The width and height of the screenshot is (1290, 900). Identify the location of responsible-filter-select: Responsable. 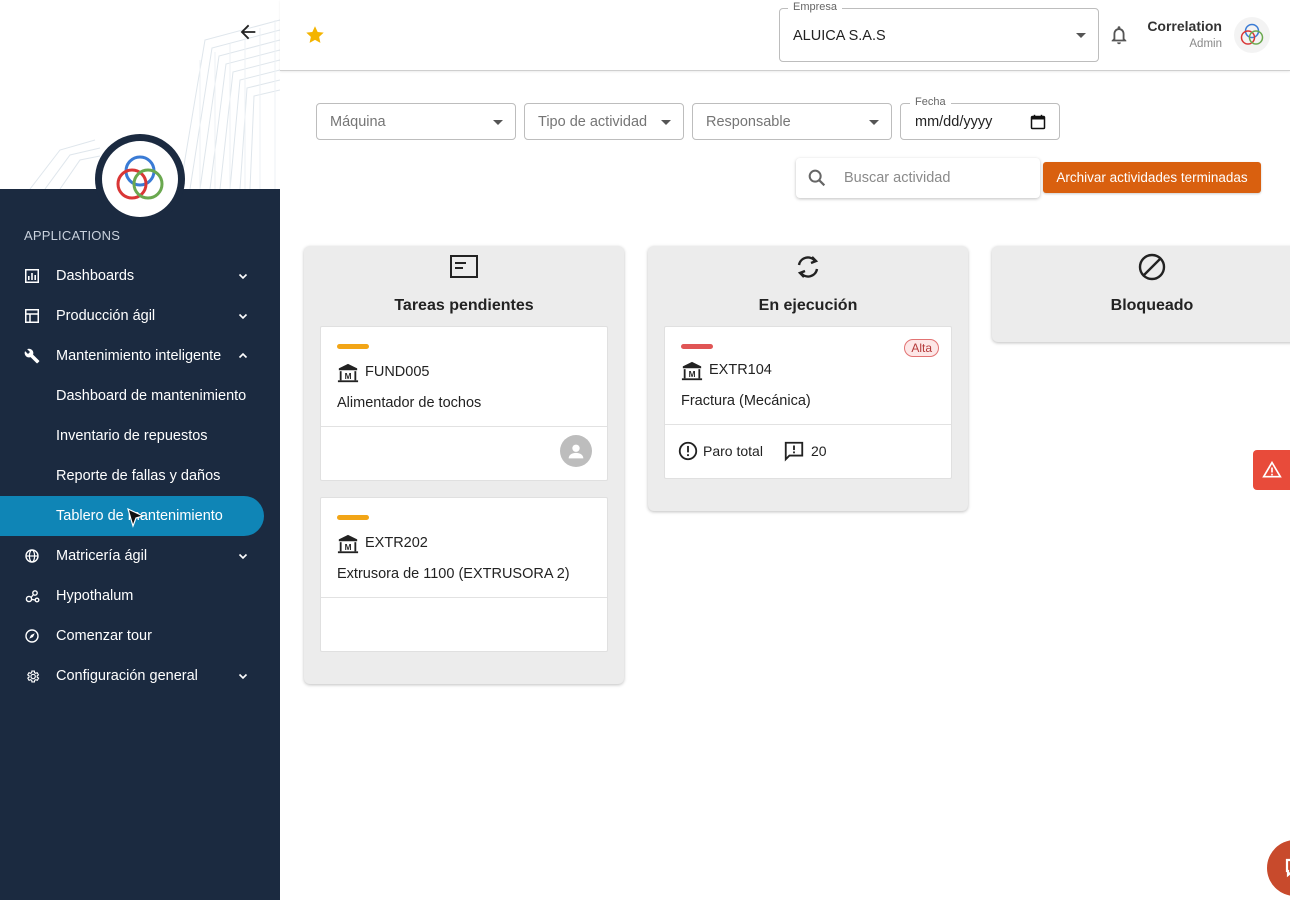
(792, 121).